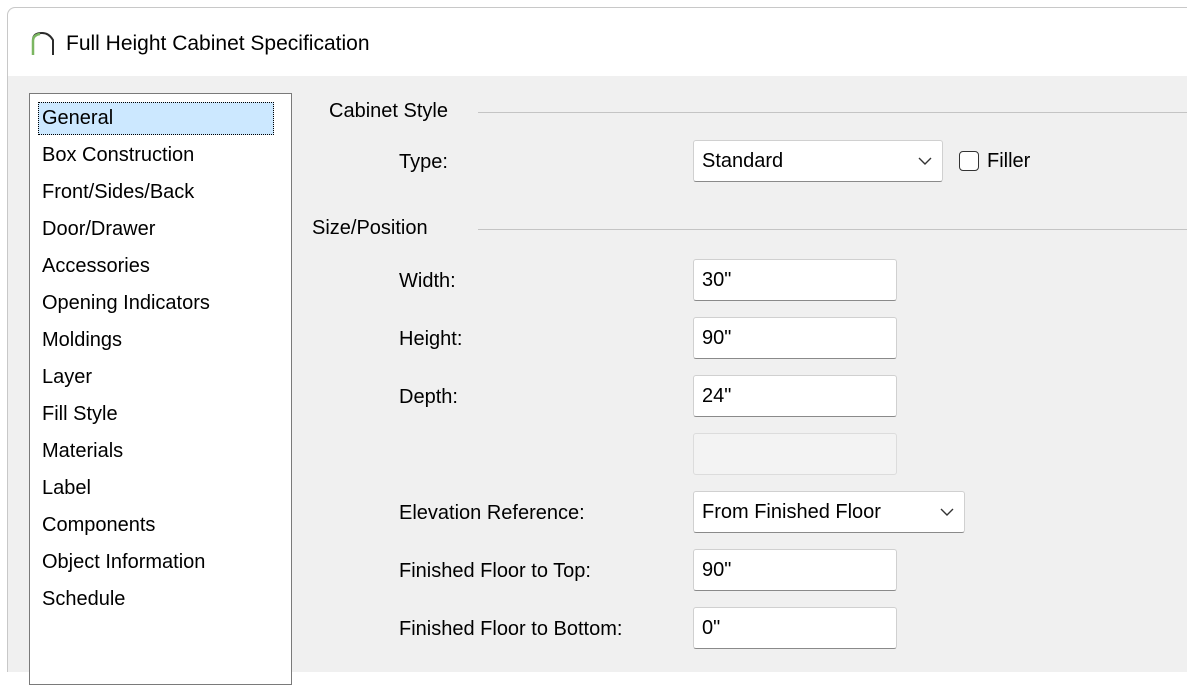  I want to click on finished-floor-to-bottom-field: 0", so click(795, 628).